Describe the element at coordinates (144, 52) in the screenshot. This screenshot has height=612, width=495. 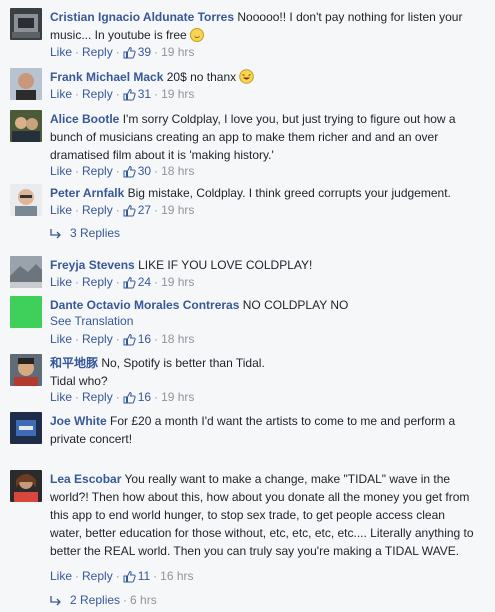
I see `like-count: 39` at that location.